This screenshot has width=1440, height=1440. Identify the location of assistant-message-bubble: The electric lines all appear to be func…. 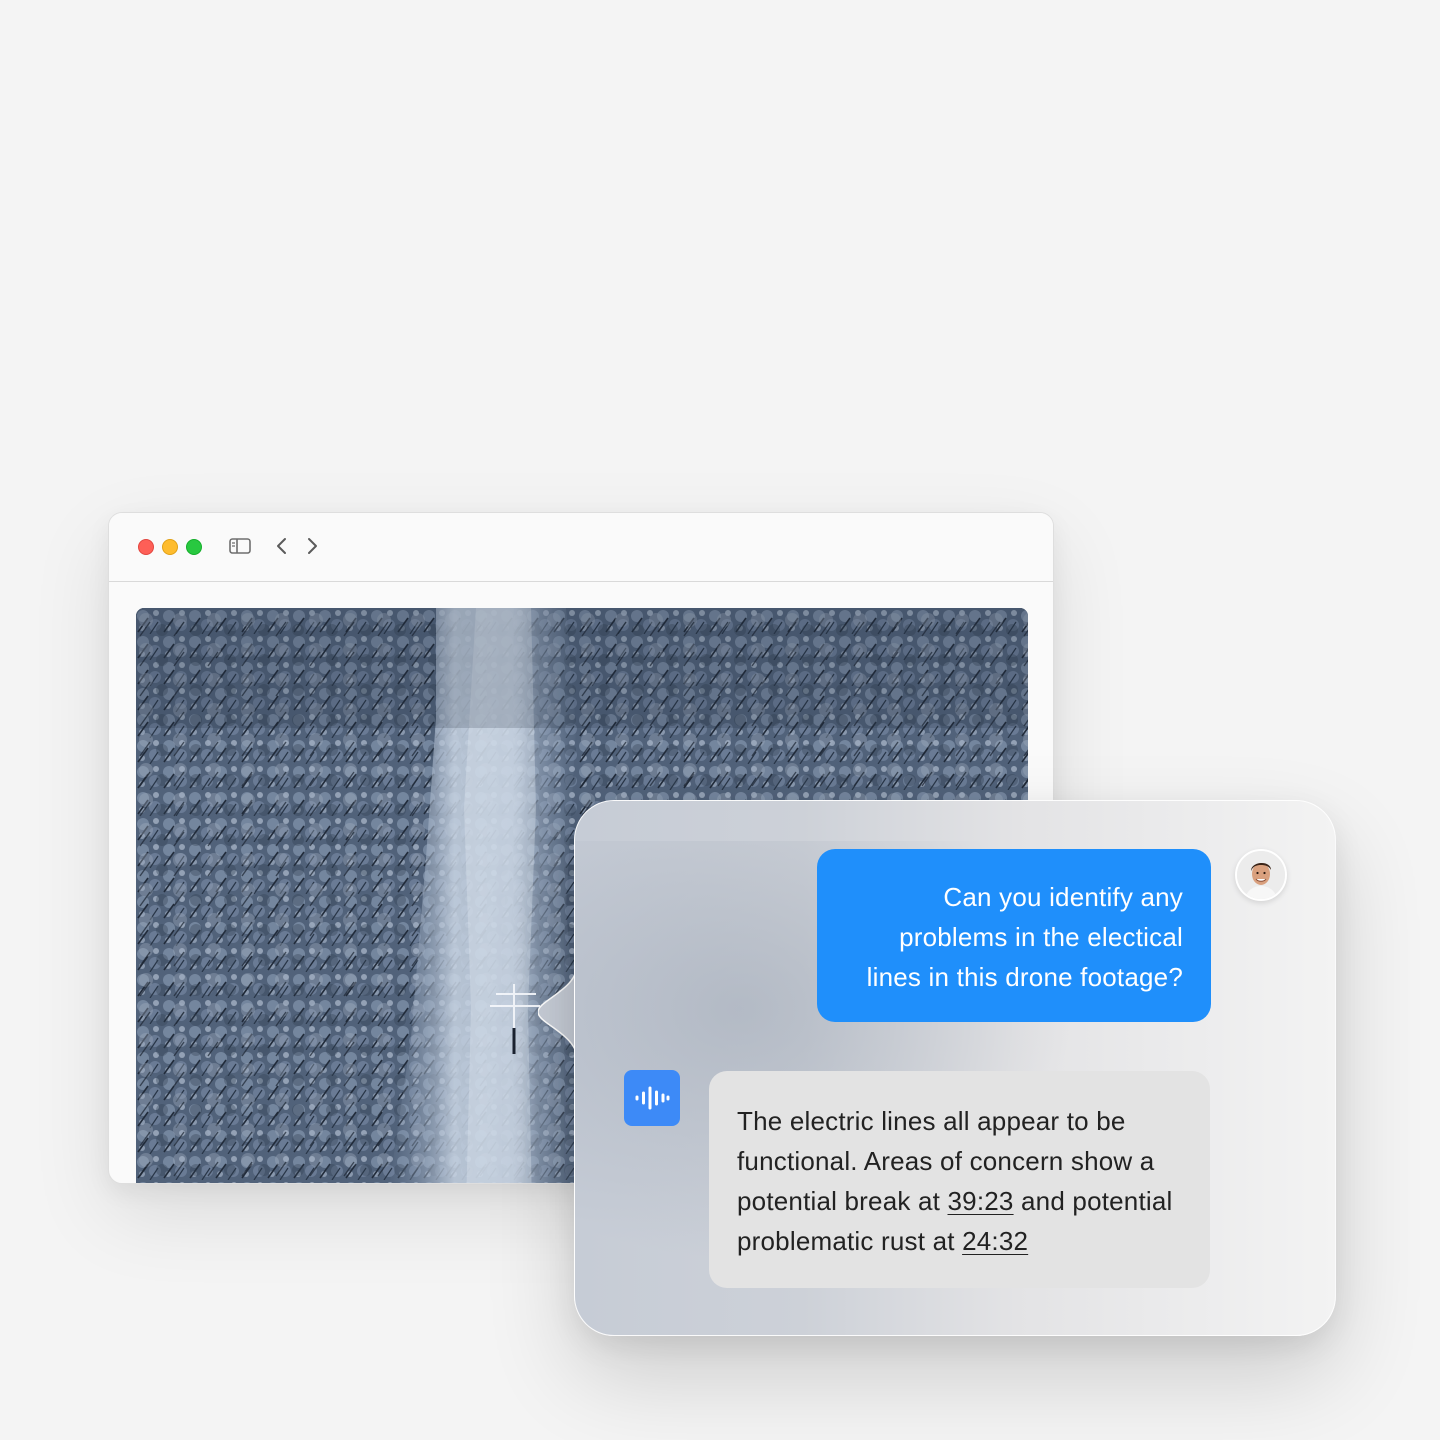
(959, 1179).